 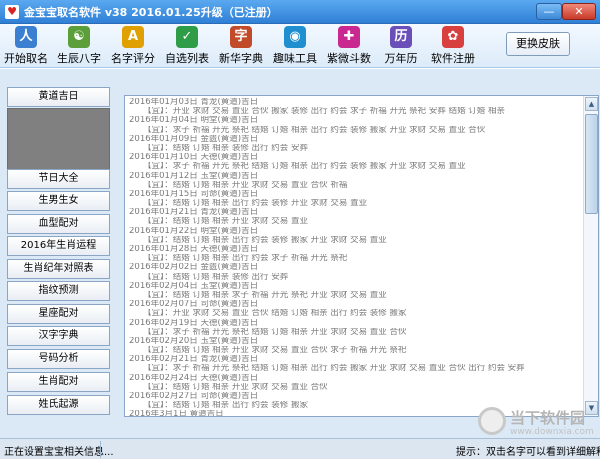 I want to click on toolbar-dictionary: 字 新华字典, so click(x=241, y=46).